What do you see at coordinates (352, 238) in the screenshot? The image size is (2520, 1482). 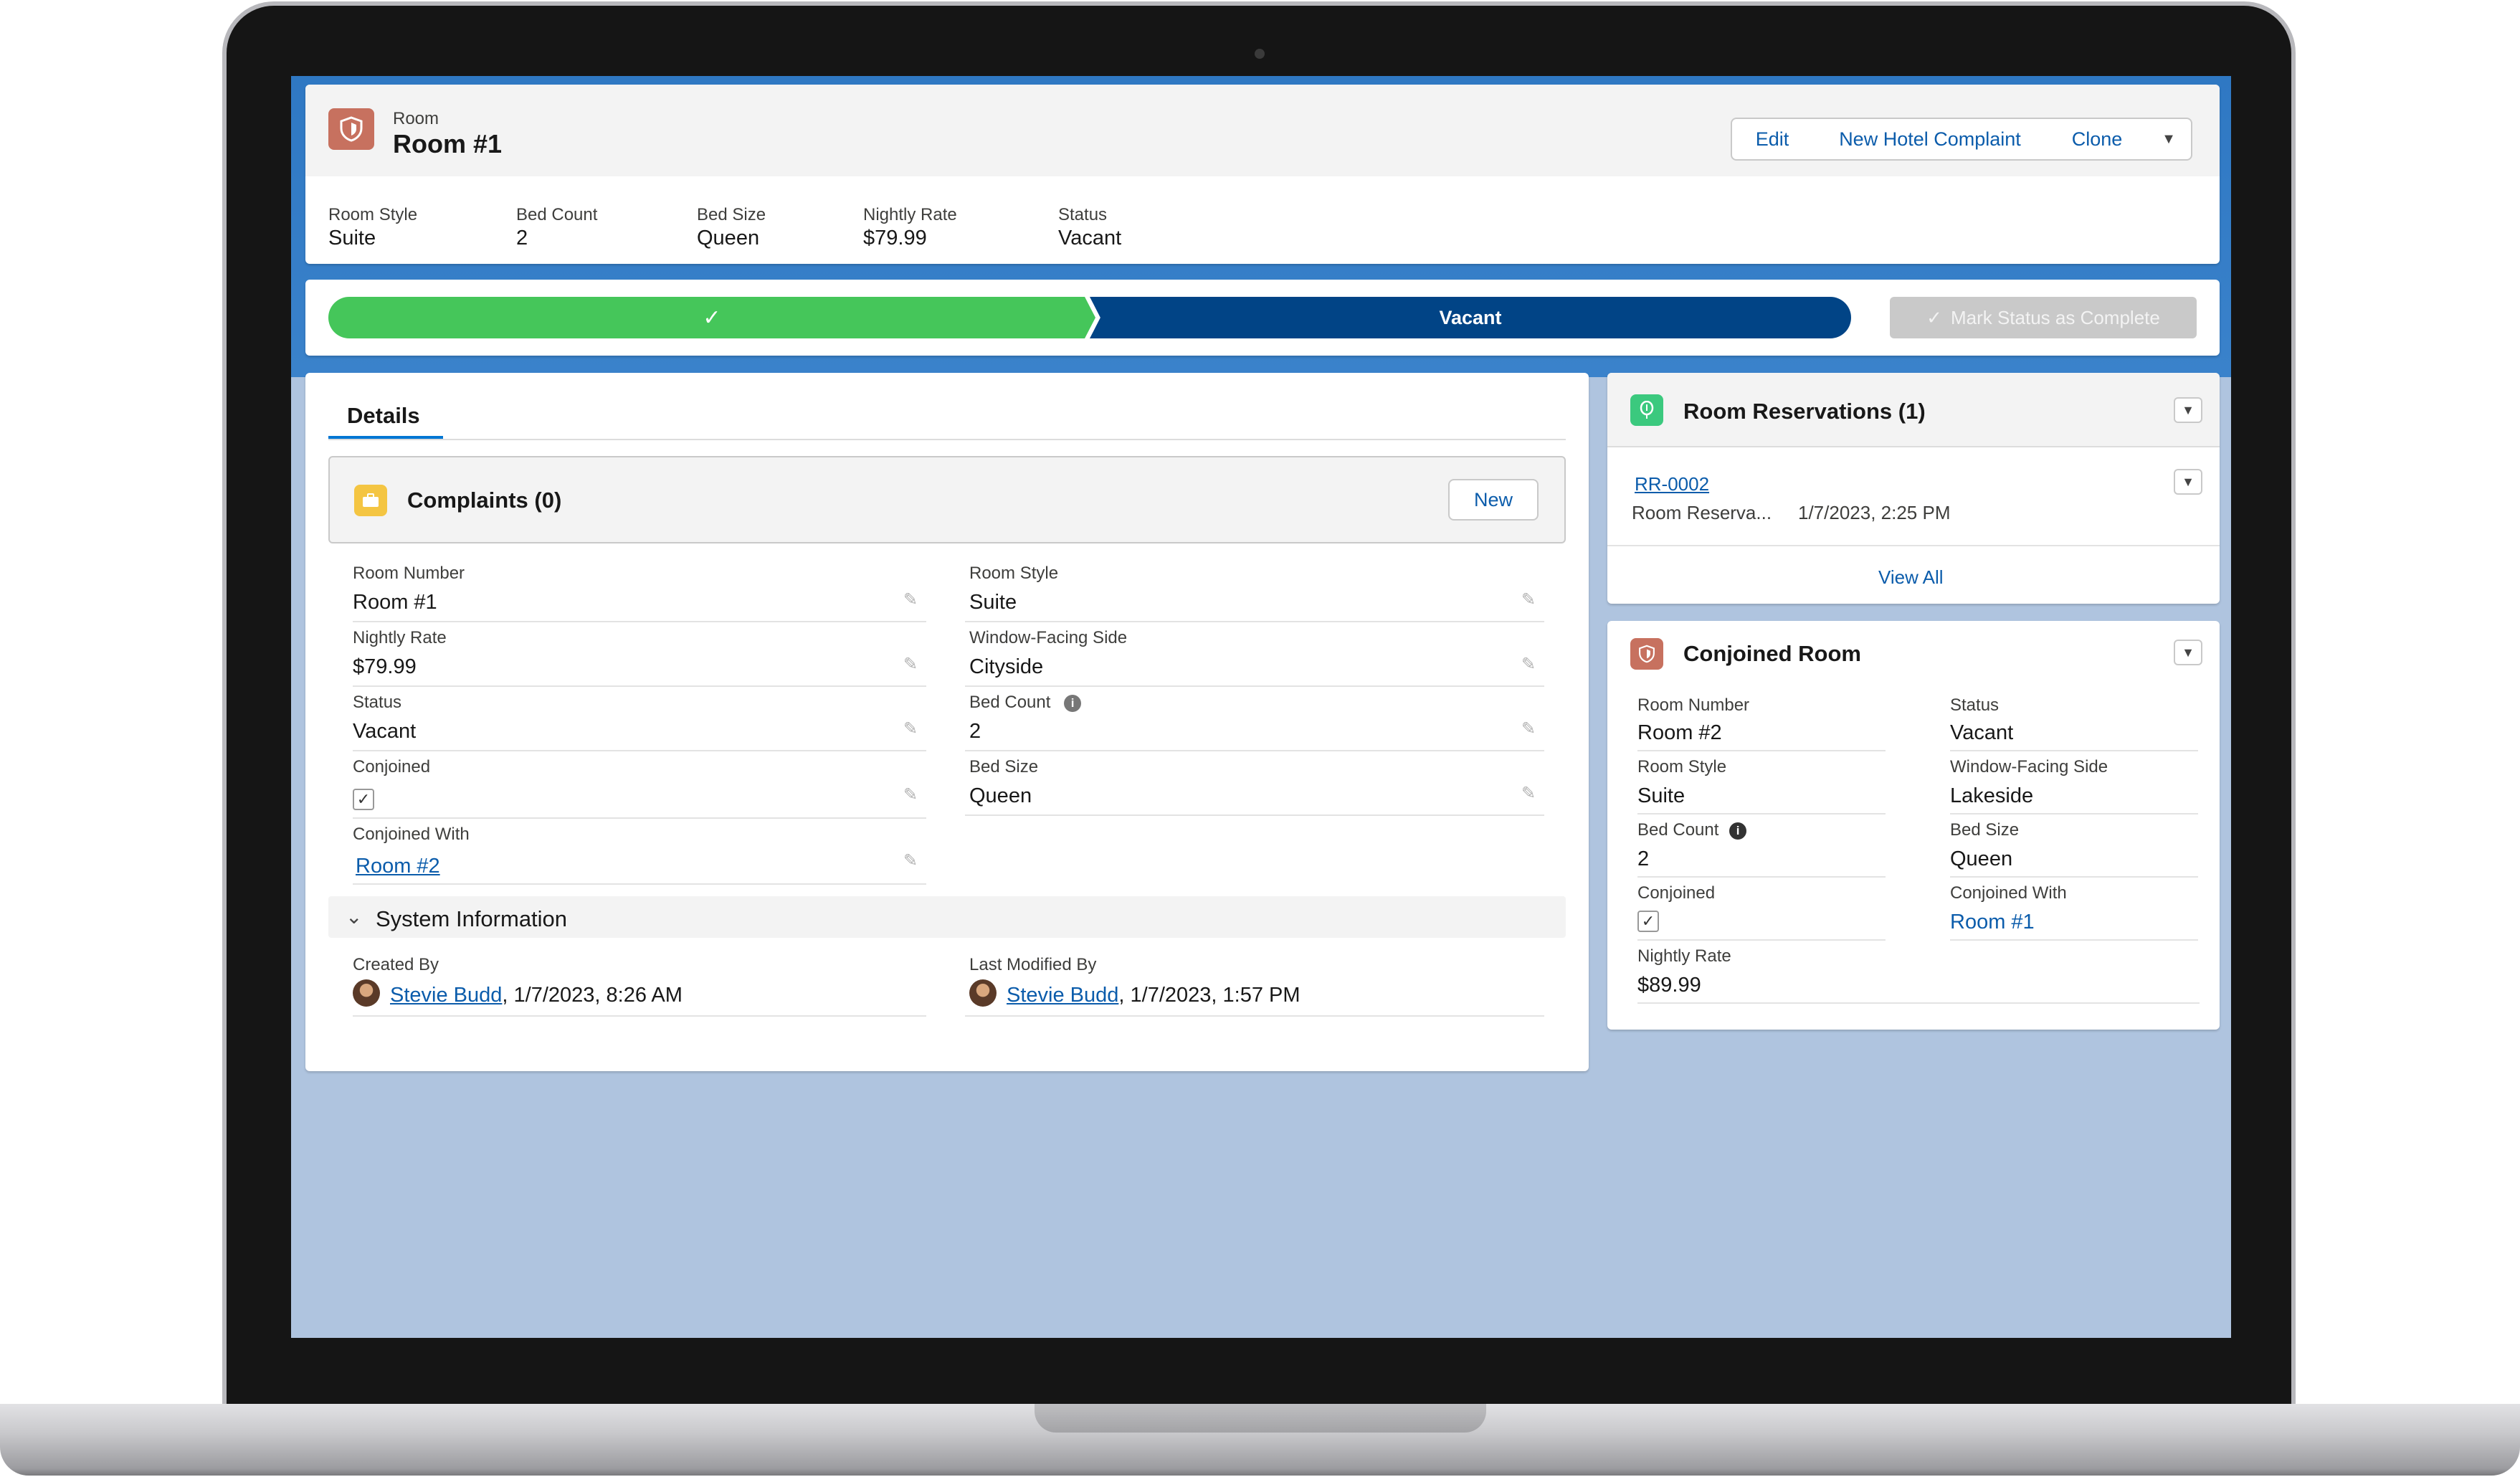 I see `highlight-value: Suite` at bounding box center [352, 238].